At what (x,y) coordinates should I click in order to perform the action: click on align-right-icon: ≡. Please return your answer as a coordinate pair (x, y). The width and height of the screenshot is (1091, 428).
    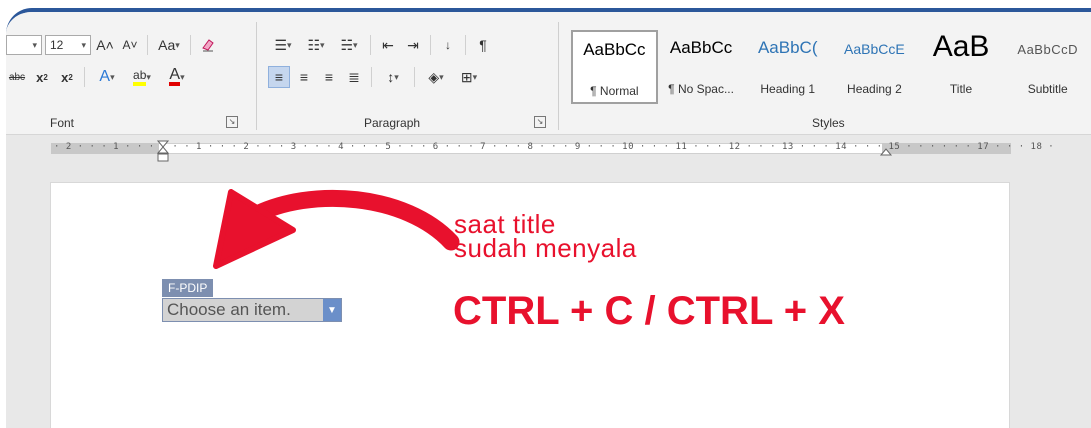
    Looking at the image, I should click on (329, 77).